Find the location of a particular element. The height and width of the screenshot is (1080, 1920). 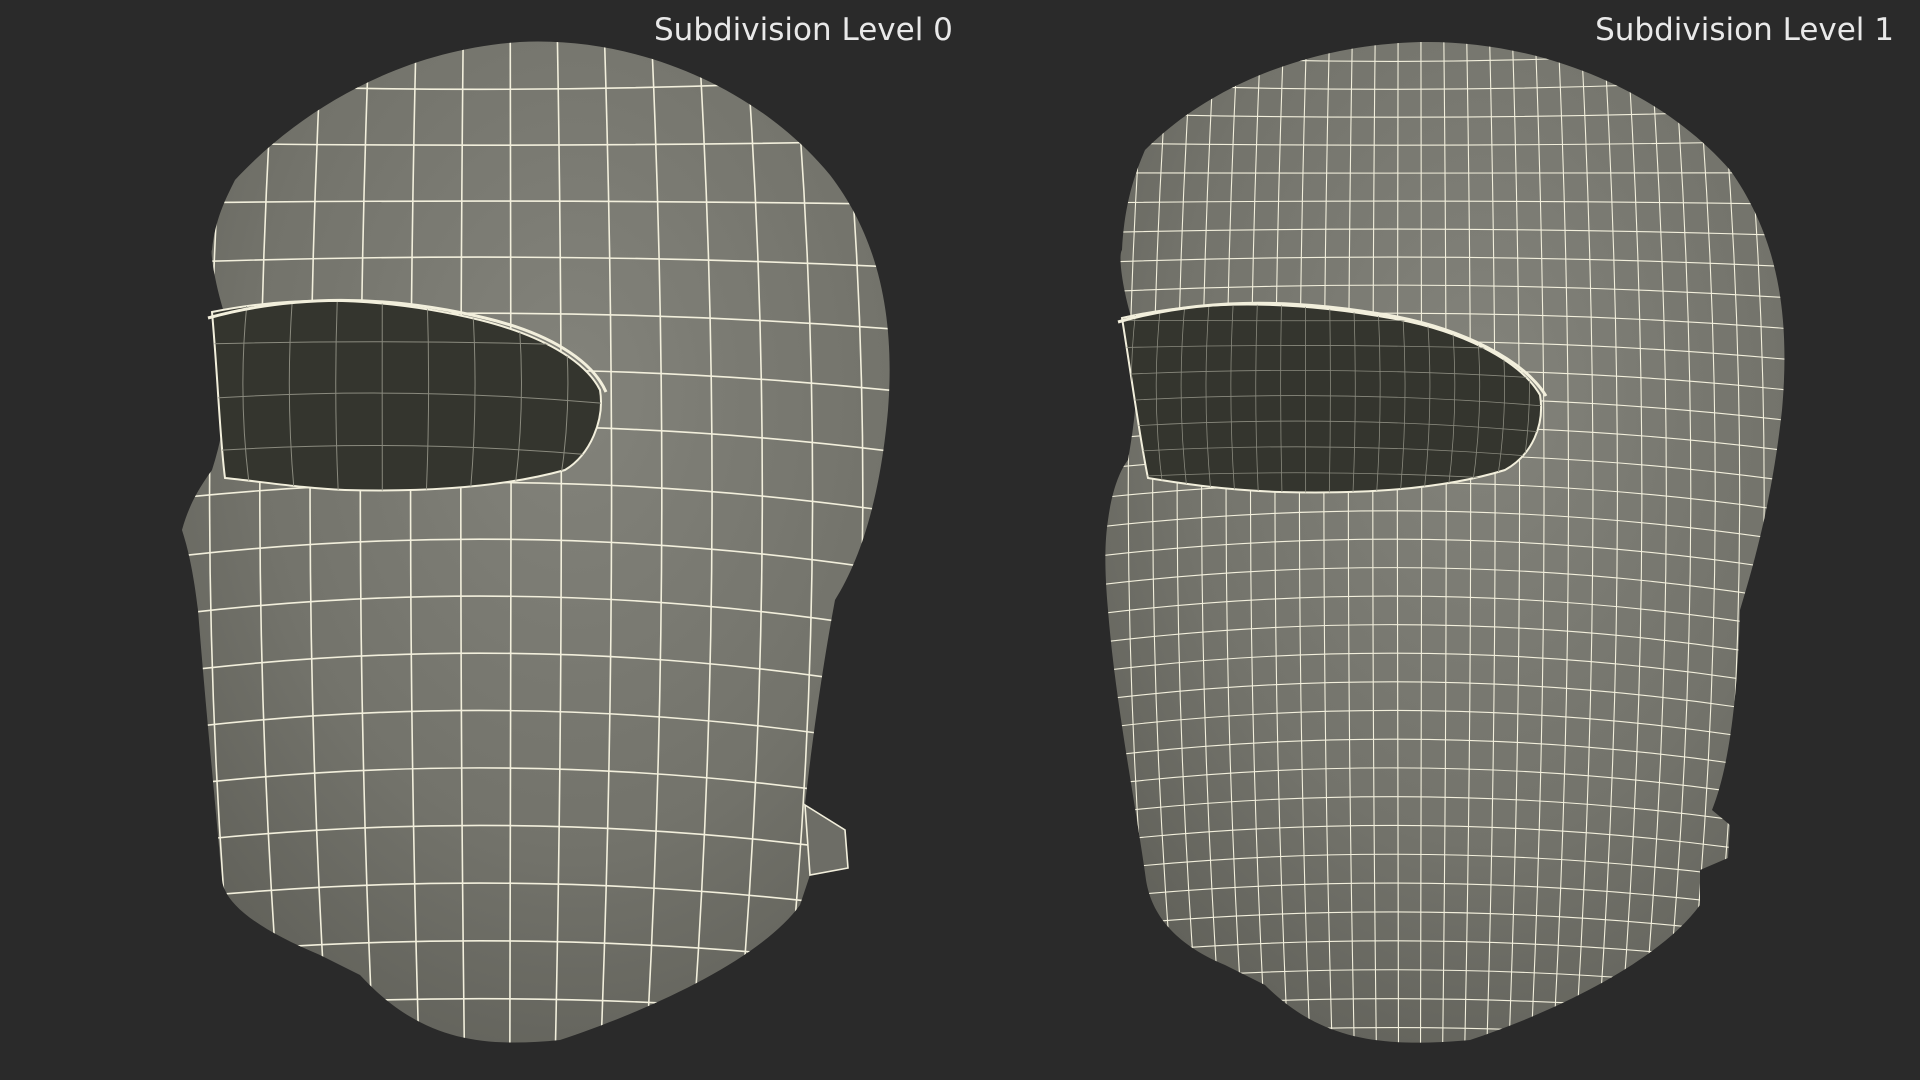

subdivision-level-0-label: Subdivision Level 0 is located at coordinates (803, 30).